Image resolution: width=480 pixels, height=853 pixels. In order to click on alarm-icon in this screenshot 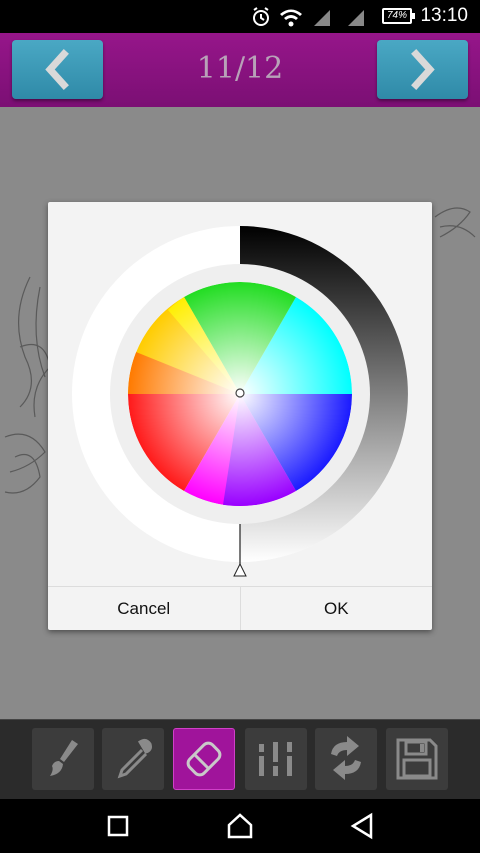, I will do `click(261, 16)`.